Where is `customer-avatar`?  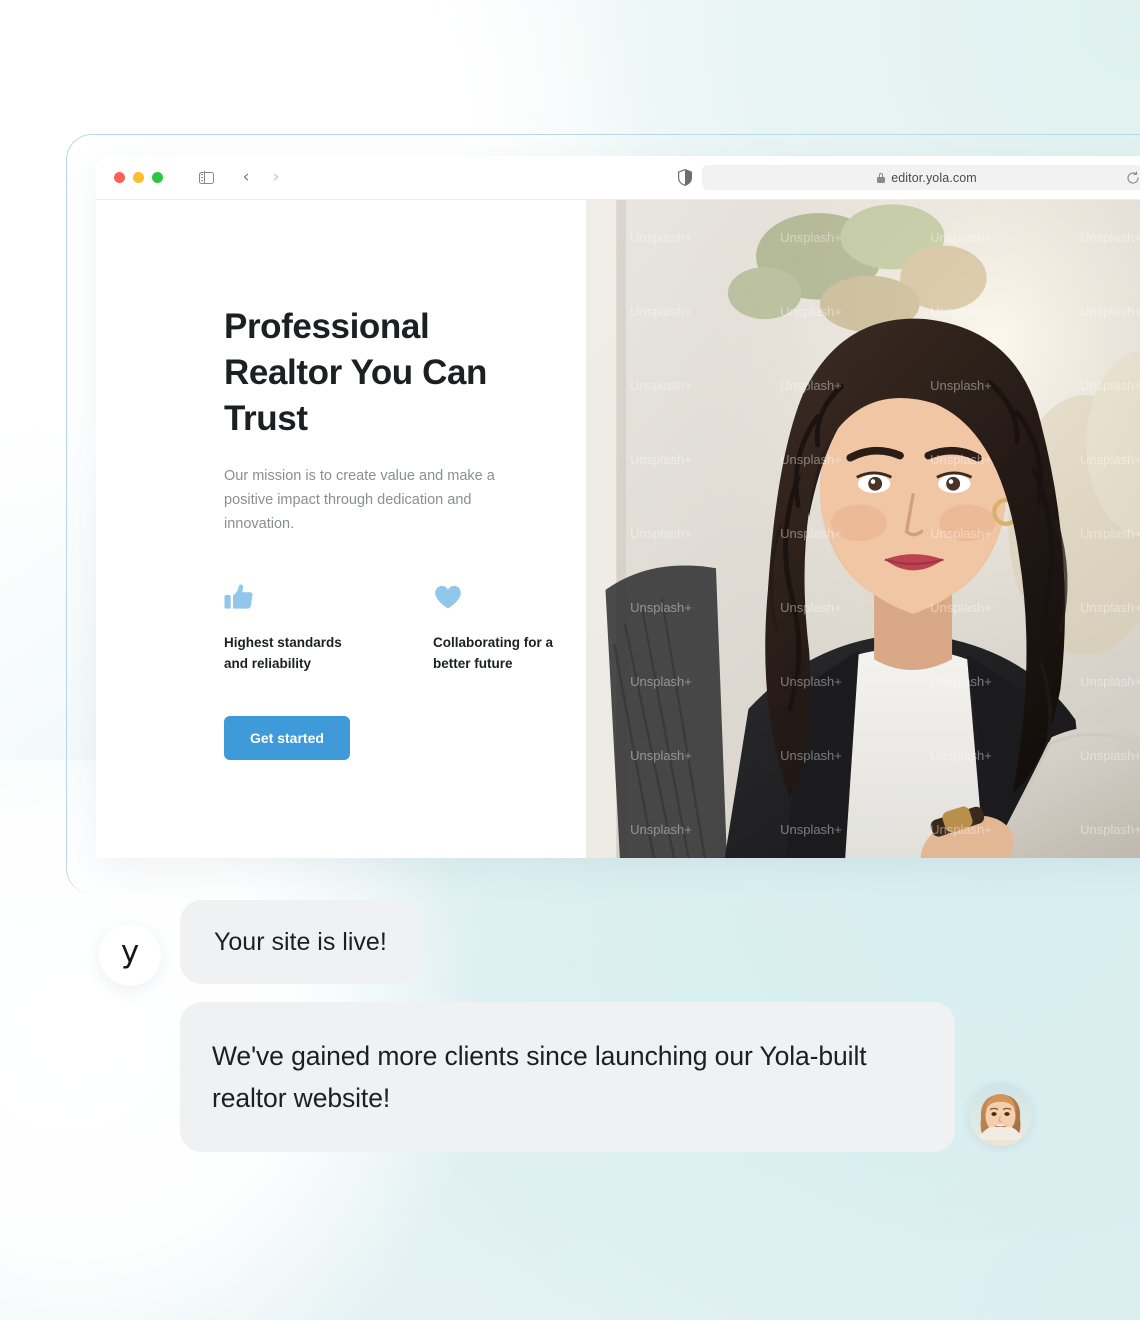 customer-avatar is located at coordinates (1000, 1114).